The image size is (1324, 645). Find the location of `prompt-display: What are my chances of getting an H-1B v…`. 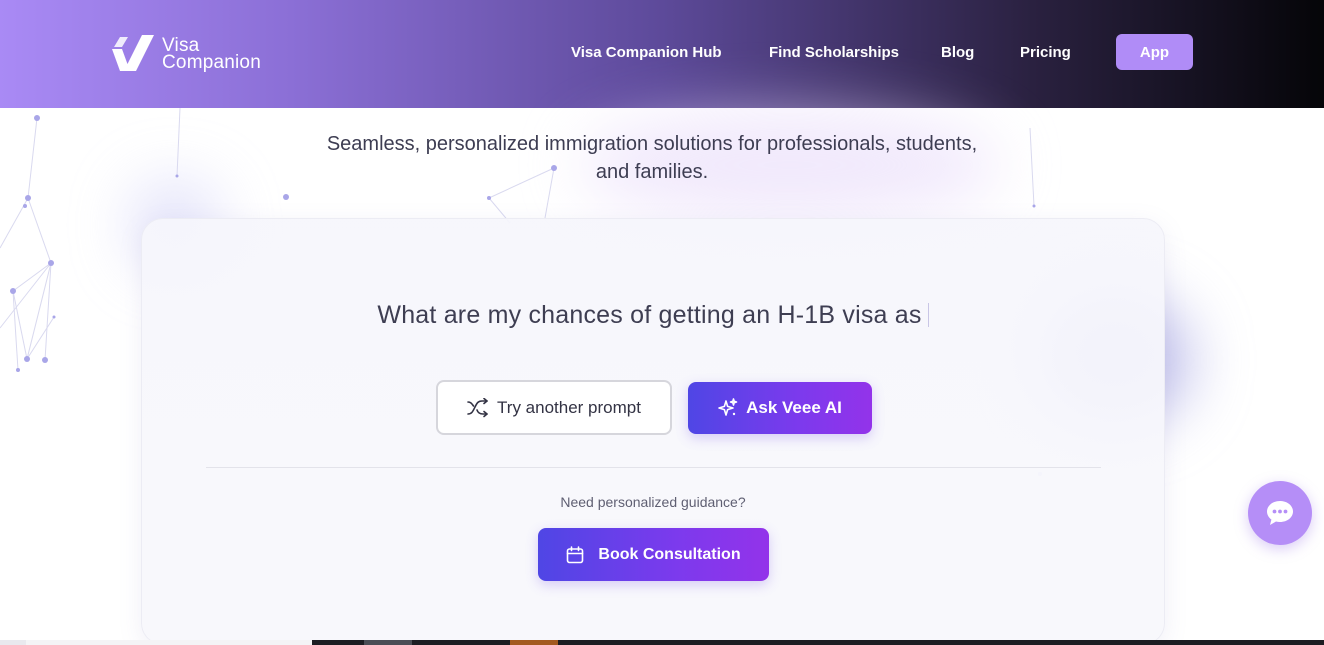

prompt-display: What are my chances of getting an H-1B v… is located at coordinates (653, 315).